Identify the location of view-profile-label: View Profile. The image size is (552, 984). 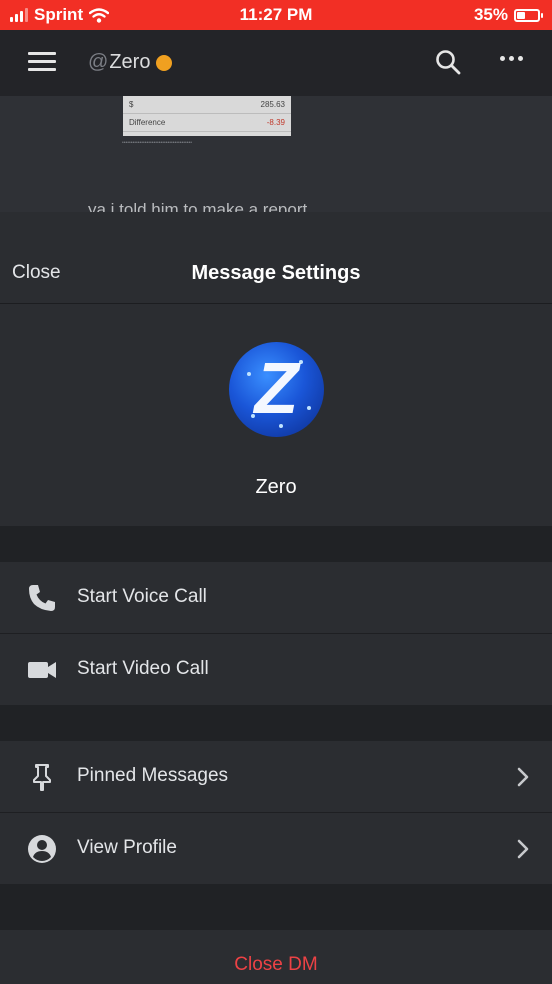
(127, 847).